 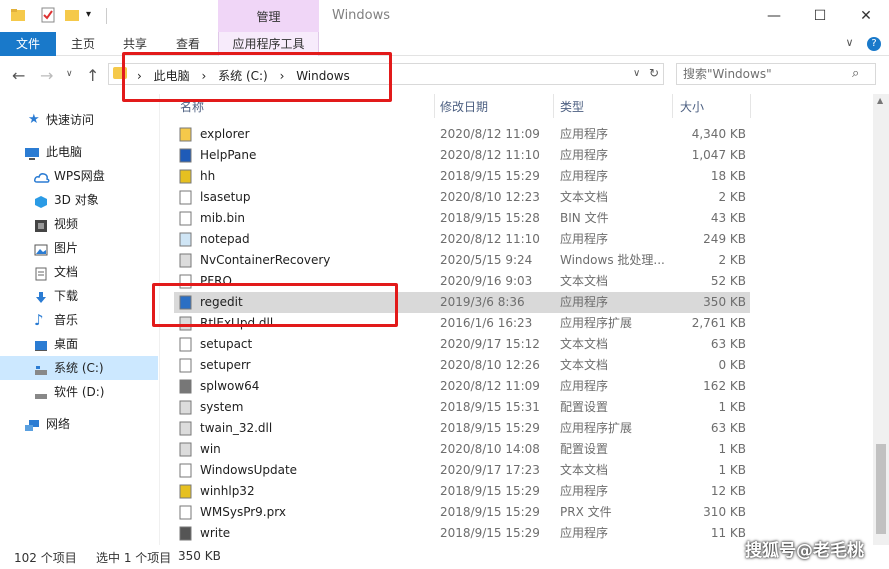 What do you see at coordinates (226, 344) in the screenshot?
I see `file-name: setupact` at bounding box center [226, 344].